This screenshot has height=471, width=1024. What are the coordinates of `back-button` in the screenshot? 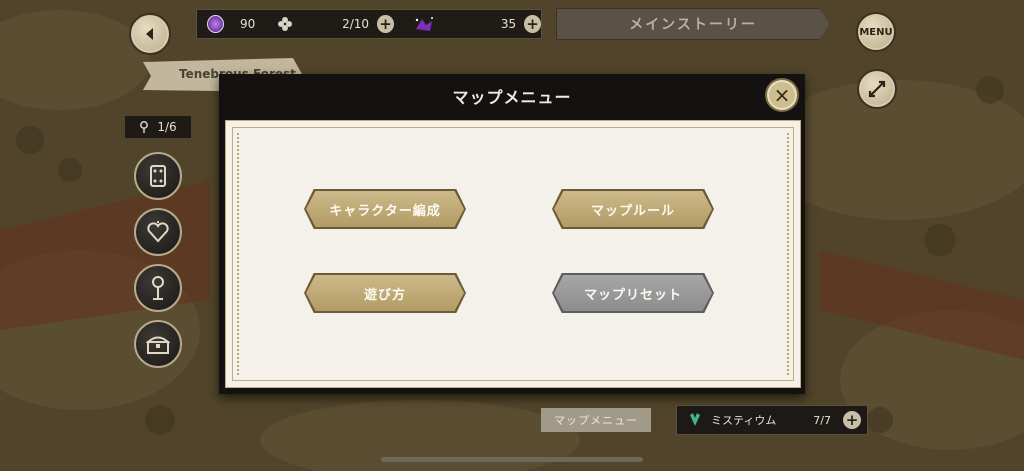 It's located at (150, 34).